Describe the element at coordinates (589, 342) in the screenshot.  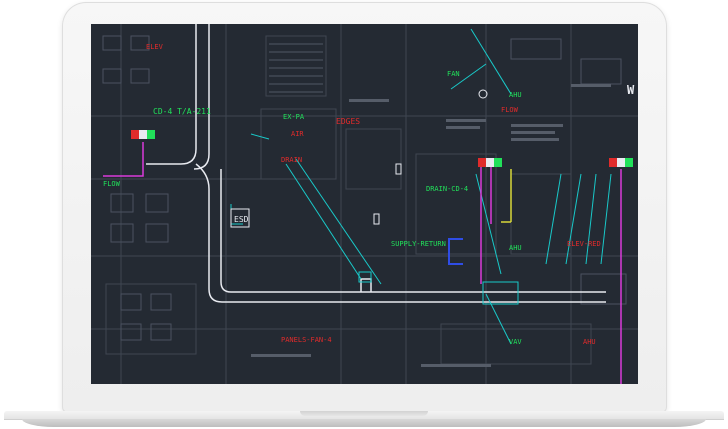
I see `label-ahu-bottom: AHU` at that location.